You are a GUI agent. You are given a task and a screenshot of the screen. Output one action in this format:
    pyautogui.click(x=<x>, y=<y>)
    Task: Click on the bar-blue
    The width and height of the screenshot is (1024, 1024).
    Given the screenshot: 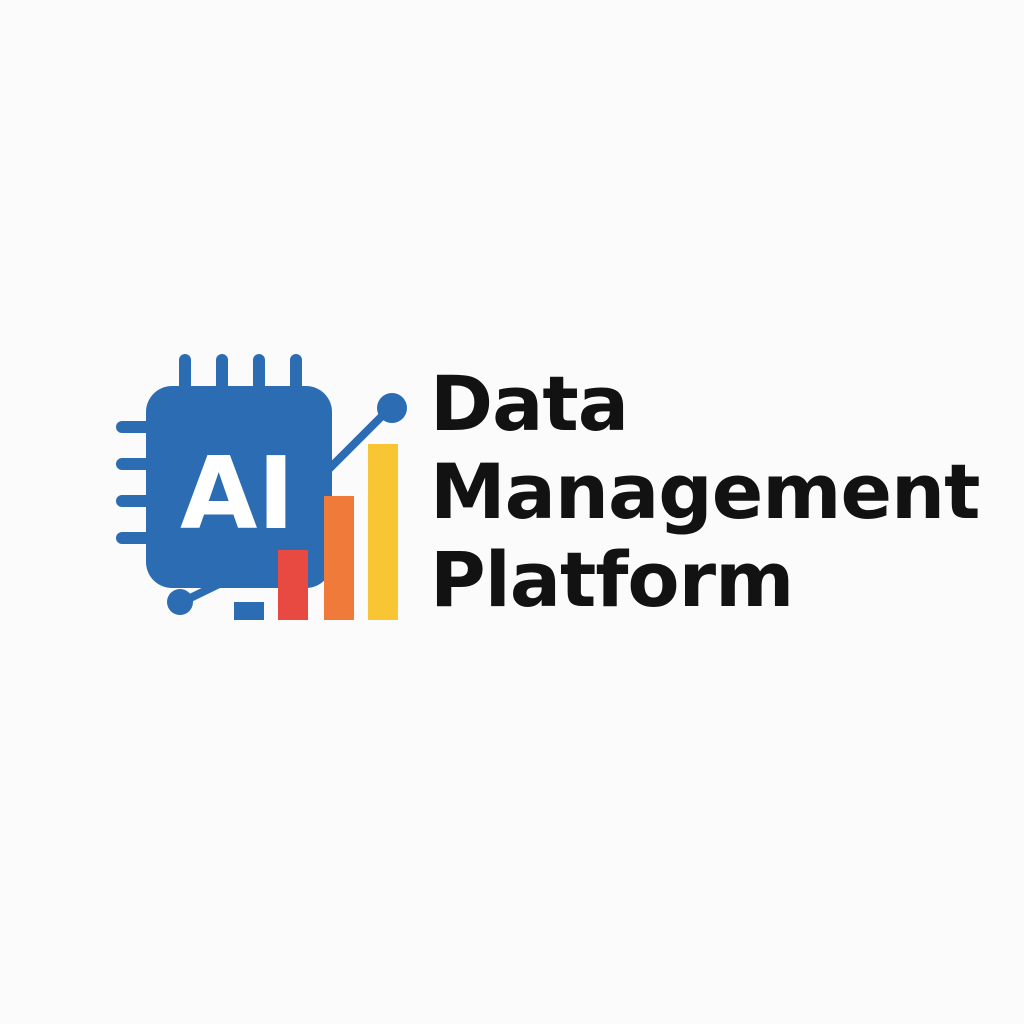 What is the action you would take?
    pyautogui.click(x=249, y=611)
    